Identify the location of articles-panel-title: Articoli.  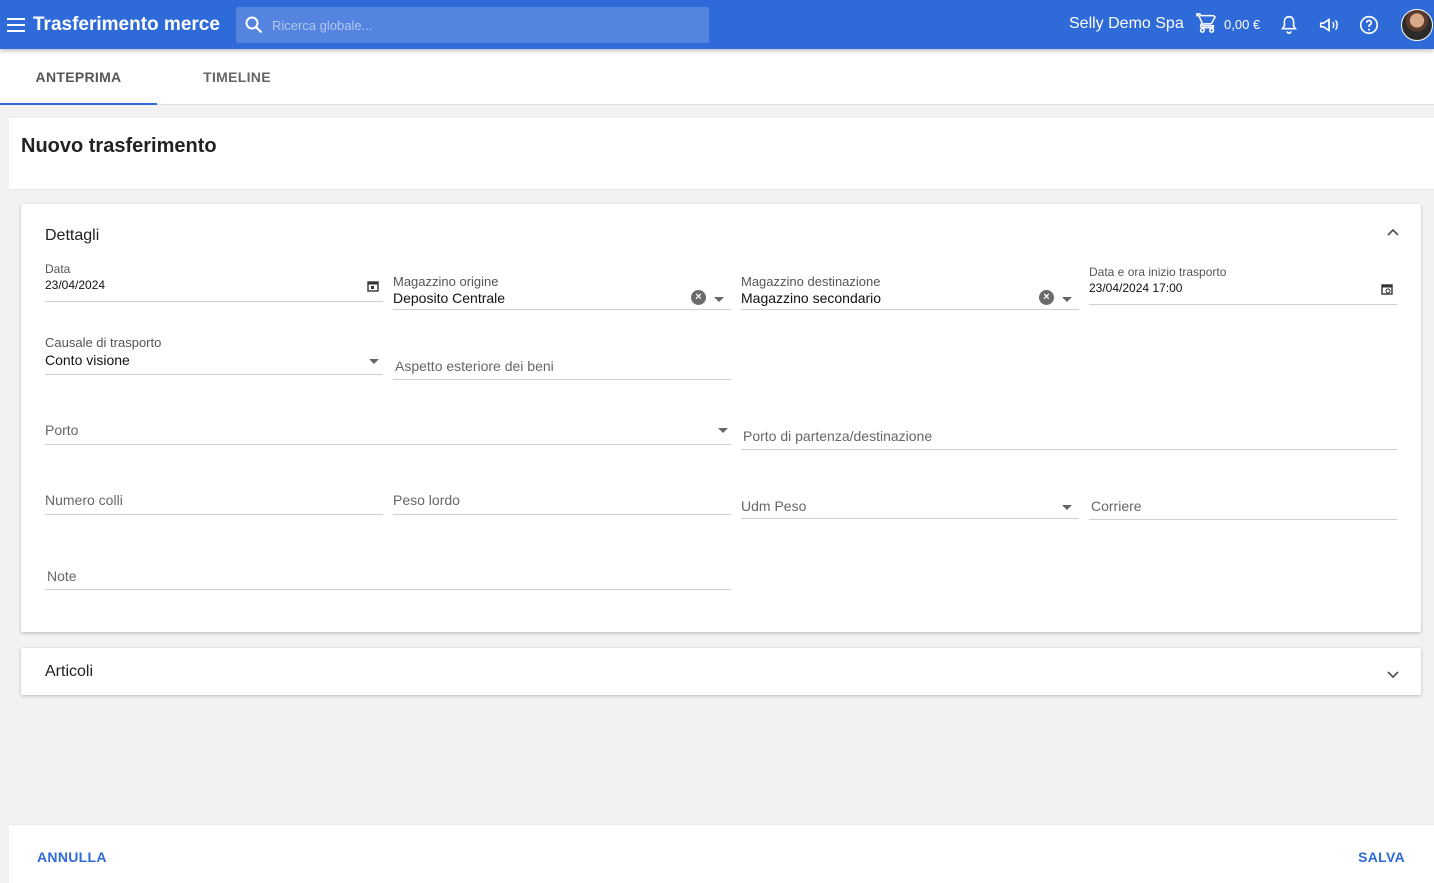
(69, 672).